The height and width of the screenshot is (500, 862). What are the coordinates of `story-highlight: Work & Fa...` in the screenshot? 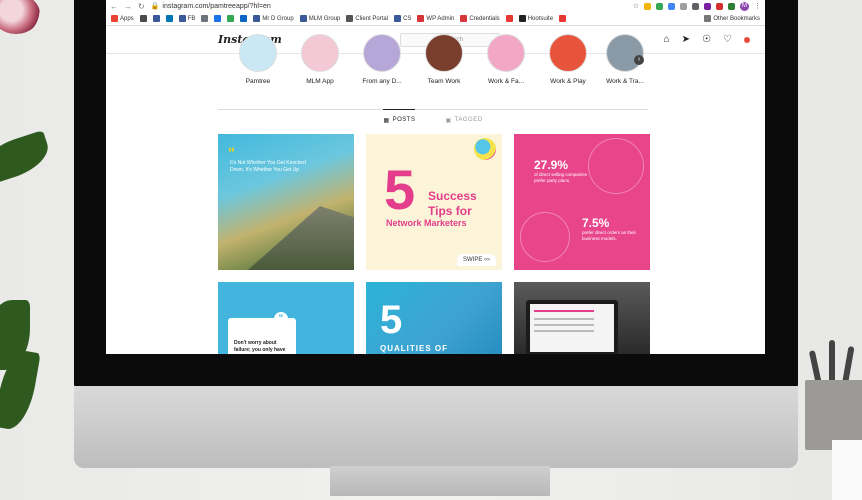 It's located at (506, 59).